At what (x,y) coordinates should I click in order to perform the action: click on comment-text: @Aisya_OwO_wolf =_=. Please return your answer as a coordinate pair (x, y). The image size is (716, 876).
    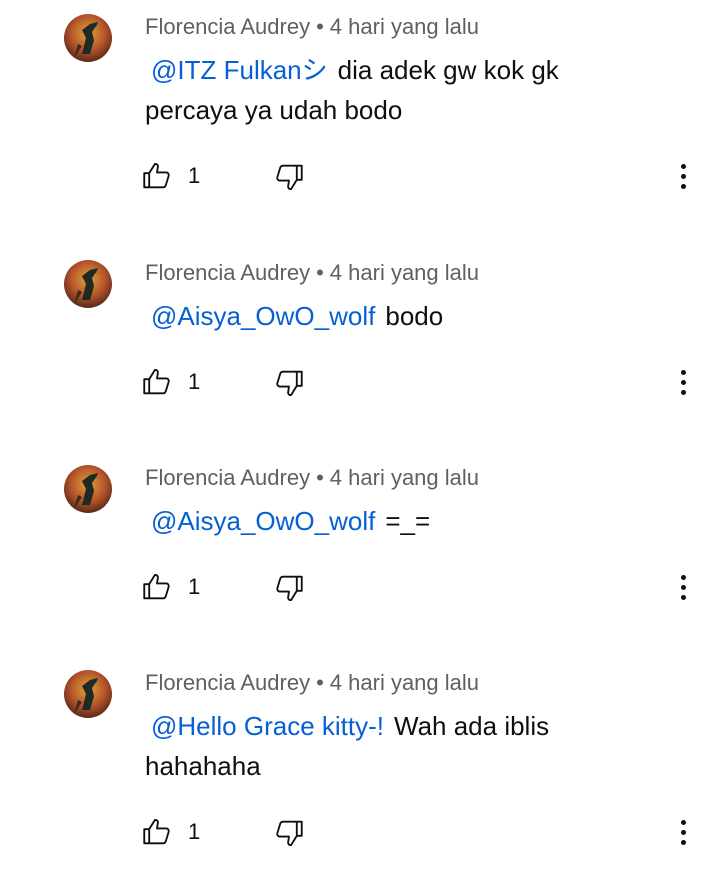
    Looking at the image, I should click on (380, 521).